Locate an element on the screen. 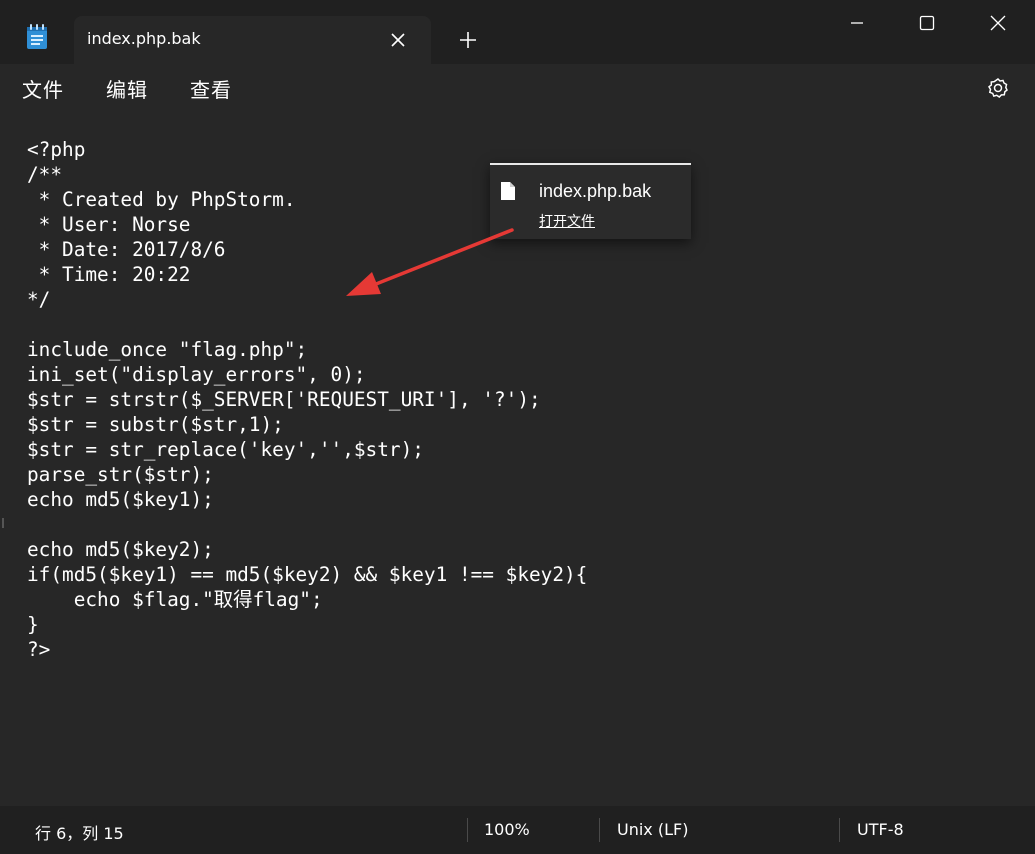 The height and width of the screenshot is (854, 1035). code-line: echo md5($key1); is located at coordinates (120, 499).